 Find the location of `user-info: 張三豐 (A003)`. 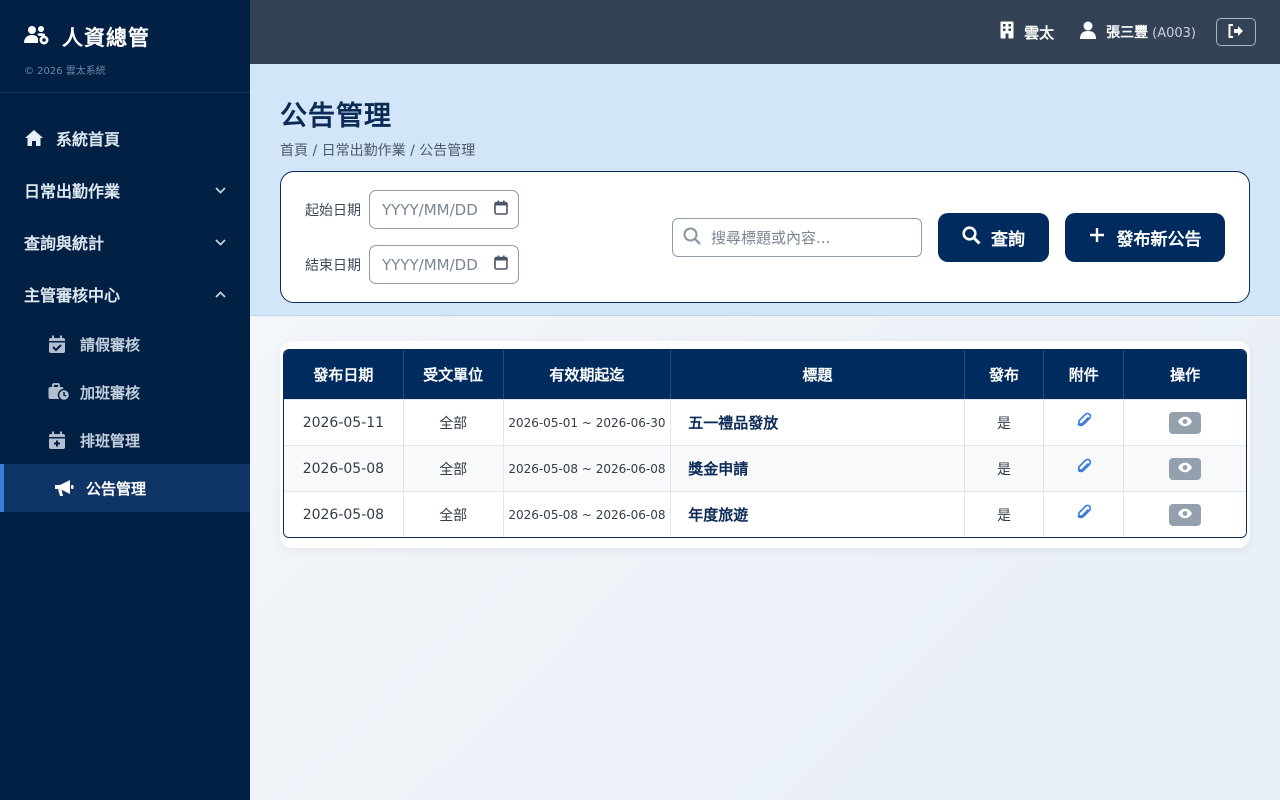

user-info: 張三豐 (A003) is located at coordinates (1138, 32).